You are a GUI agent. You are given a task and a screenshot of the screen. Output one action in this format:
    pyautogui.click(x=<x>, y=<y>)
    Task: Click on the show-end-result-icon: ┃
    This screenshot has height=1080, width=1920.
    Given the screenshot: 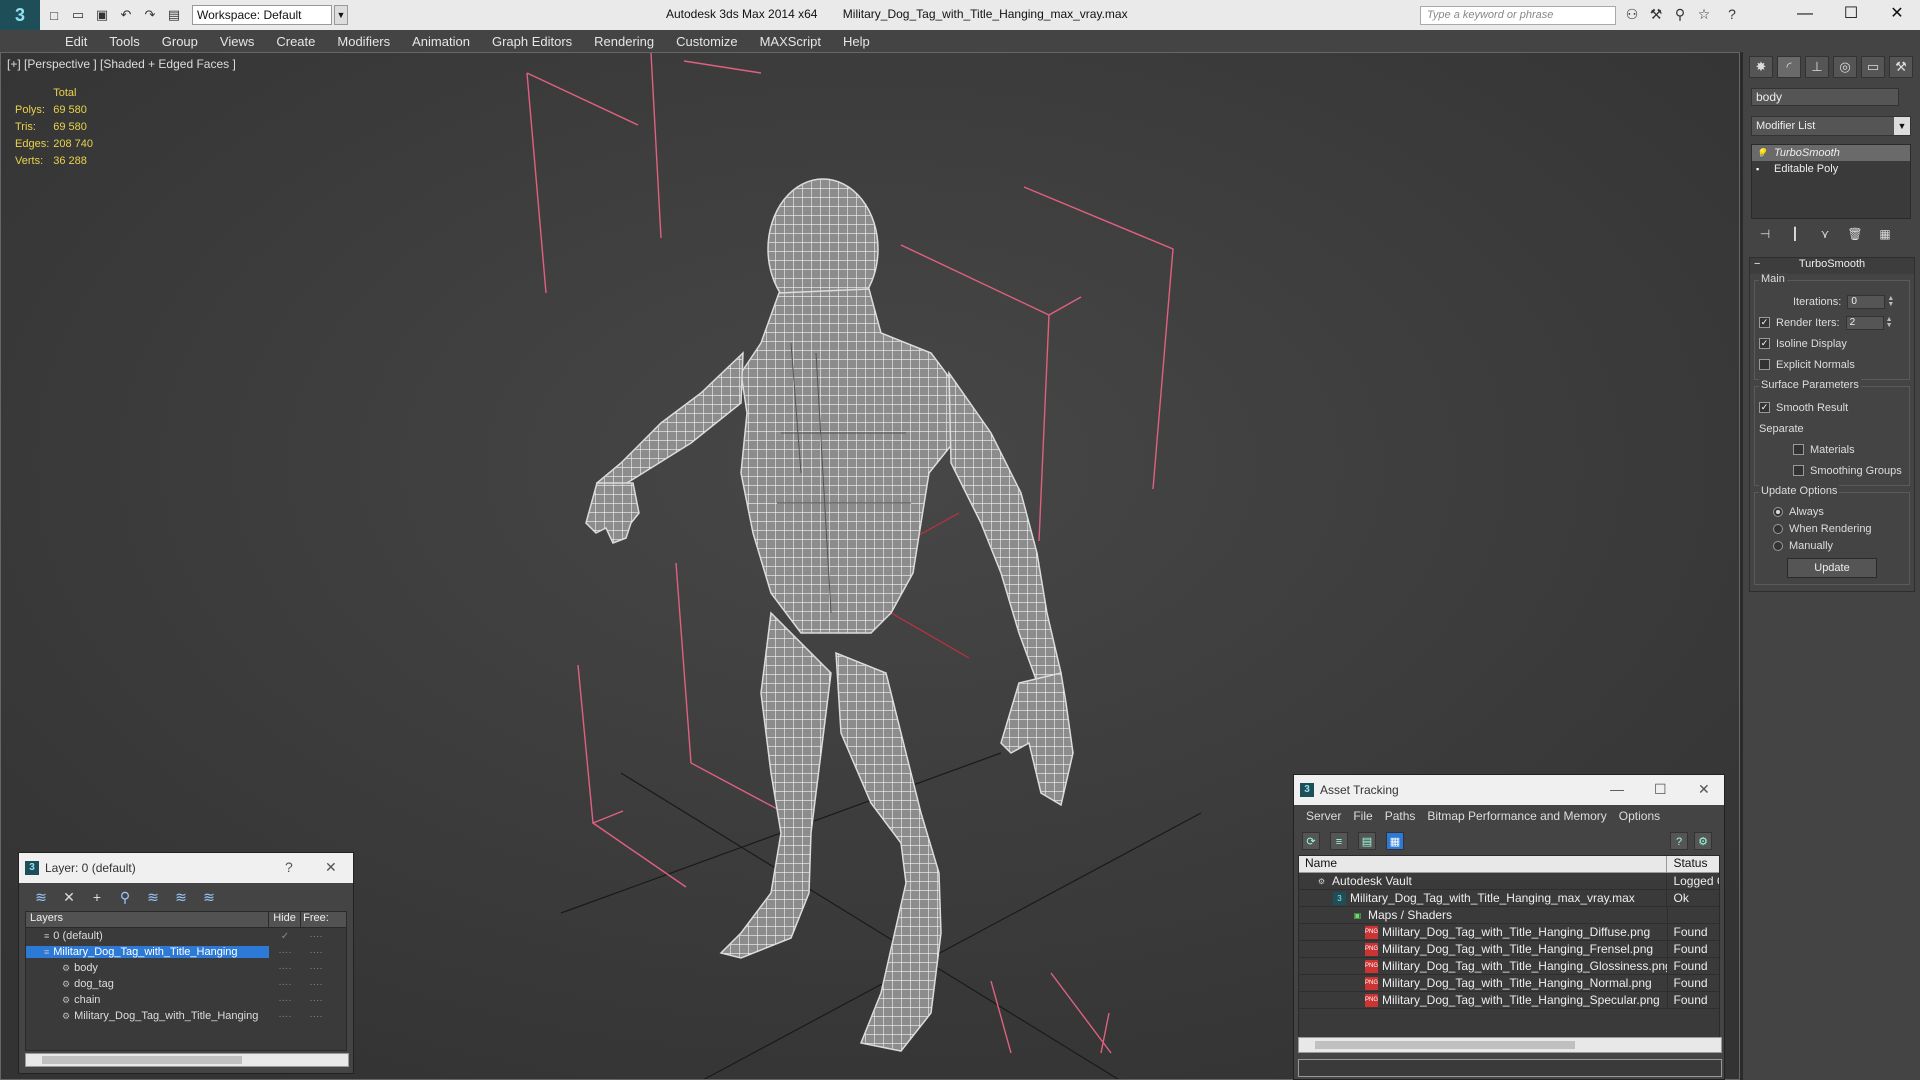 What is the action you would take?
    pyautogui.click(x=1795, y=236)
    